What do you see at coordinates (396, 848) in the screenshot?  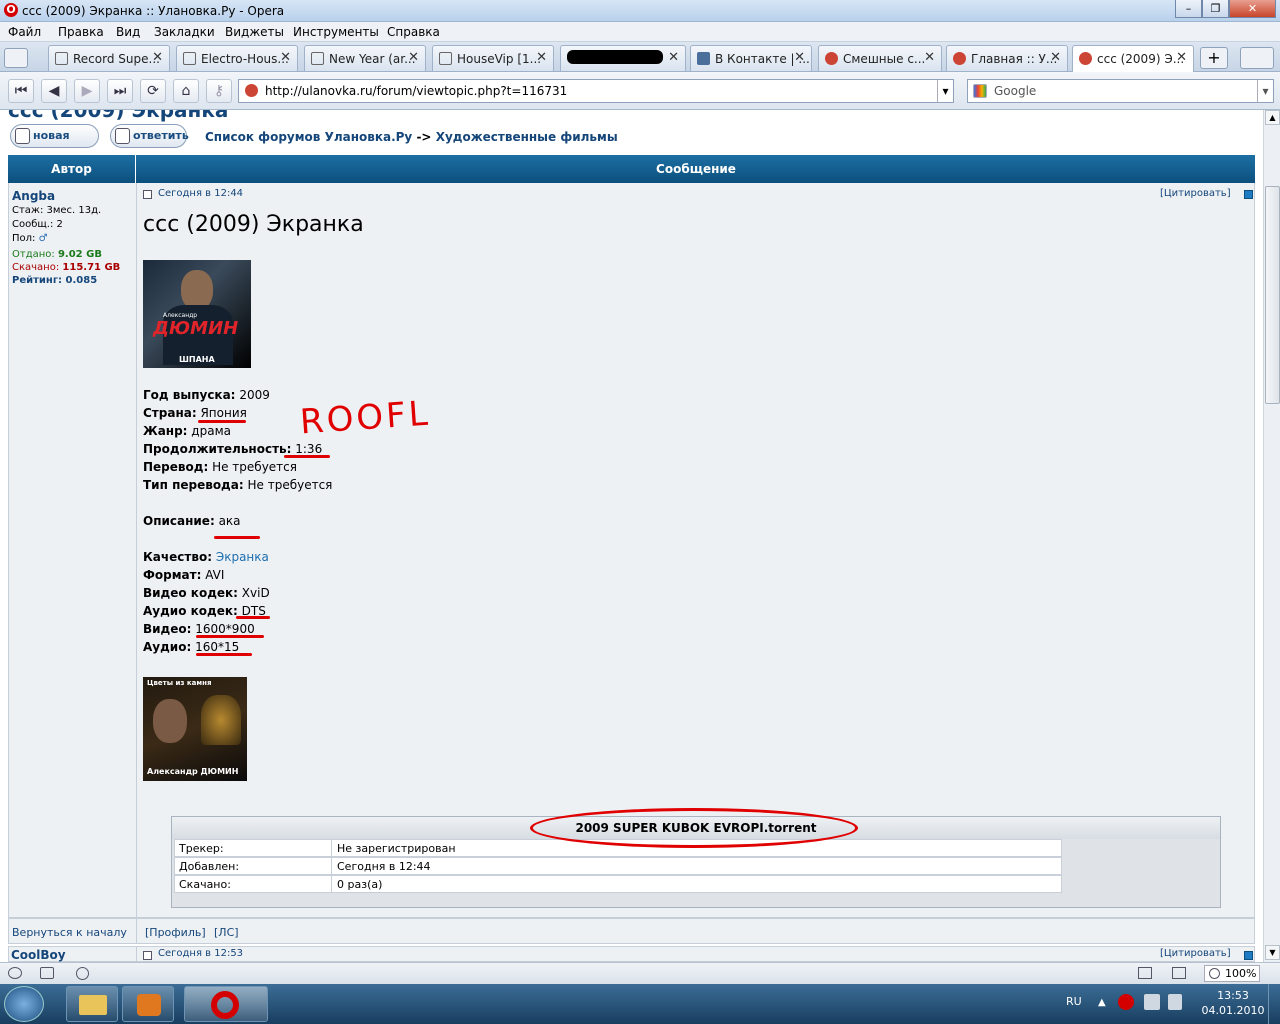 I see `torrent-value: Не зарегистрирован` at bounding box center [396, 848].